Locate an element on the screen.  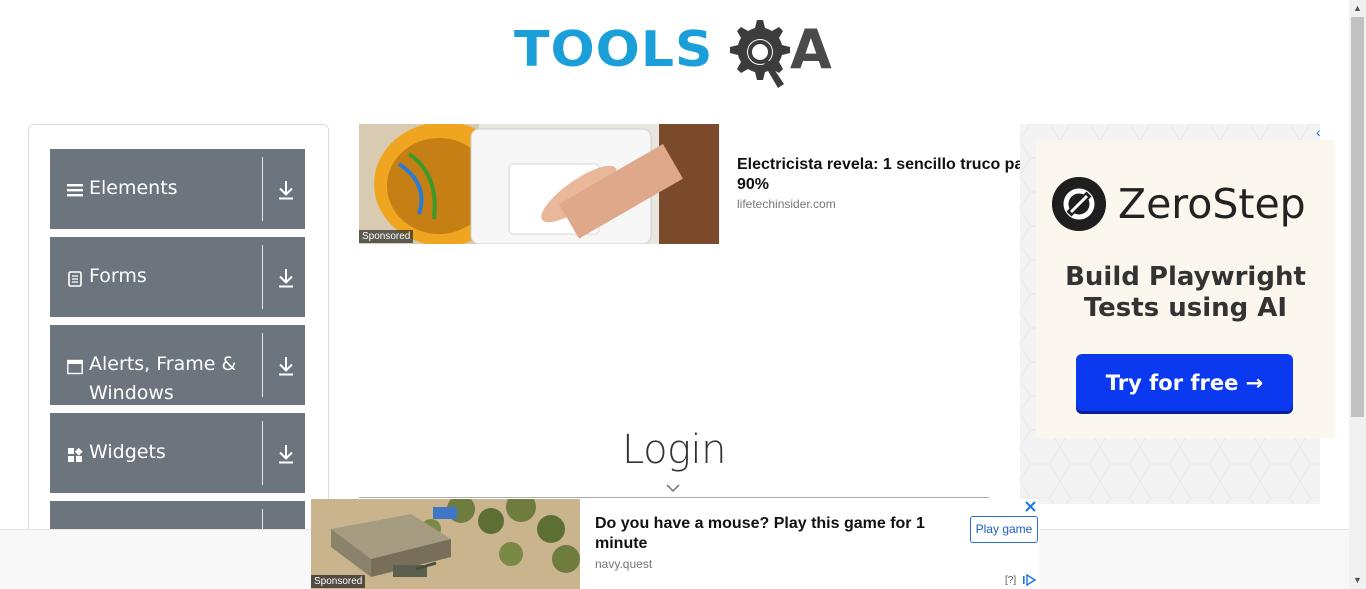
ad-top-headline-line2: 90% is located at coordinates (753, 185).